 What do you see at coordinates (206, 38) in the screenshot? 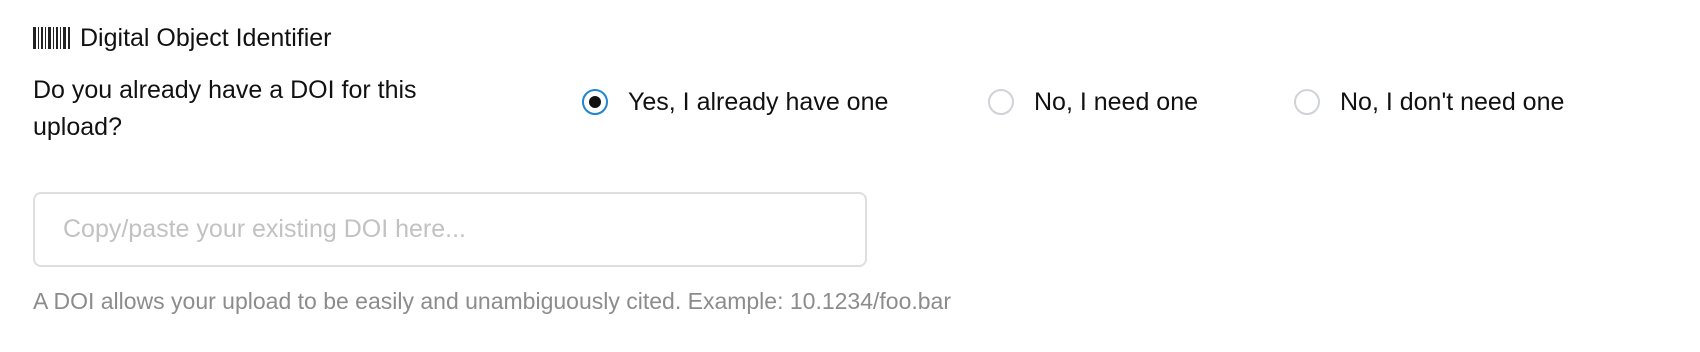
I see `section-title: Digital Object Identifier` at bounding box center [206, 38].